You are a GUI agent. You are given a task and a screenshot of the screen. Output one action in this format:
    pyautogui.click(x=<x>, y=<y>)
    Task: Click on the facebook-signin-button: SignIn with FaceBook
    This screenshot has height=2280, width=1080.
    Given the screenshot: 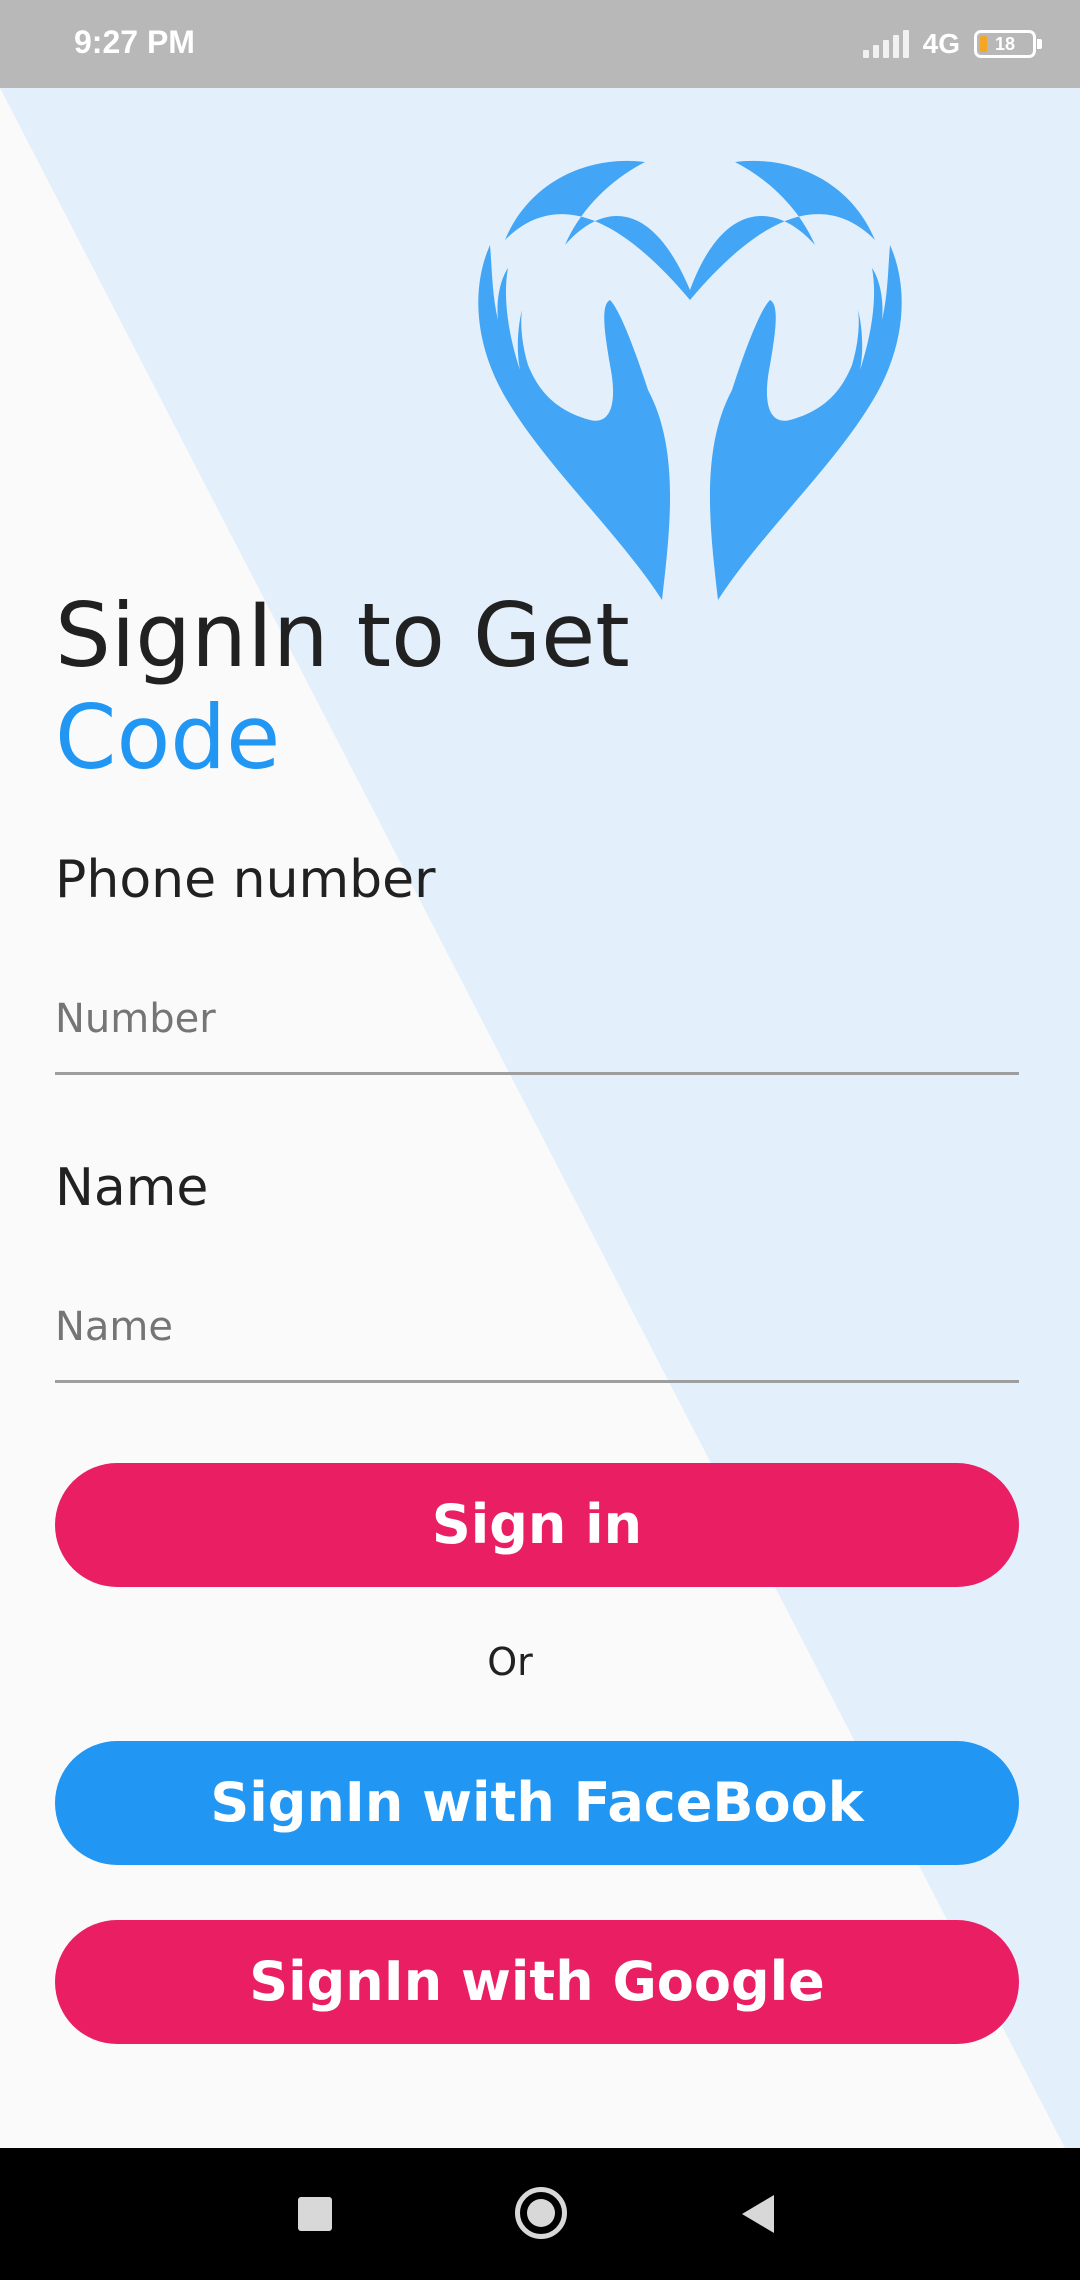 What is the action you would take?
    pyautogui.click(x=537, y=1803)
    